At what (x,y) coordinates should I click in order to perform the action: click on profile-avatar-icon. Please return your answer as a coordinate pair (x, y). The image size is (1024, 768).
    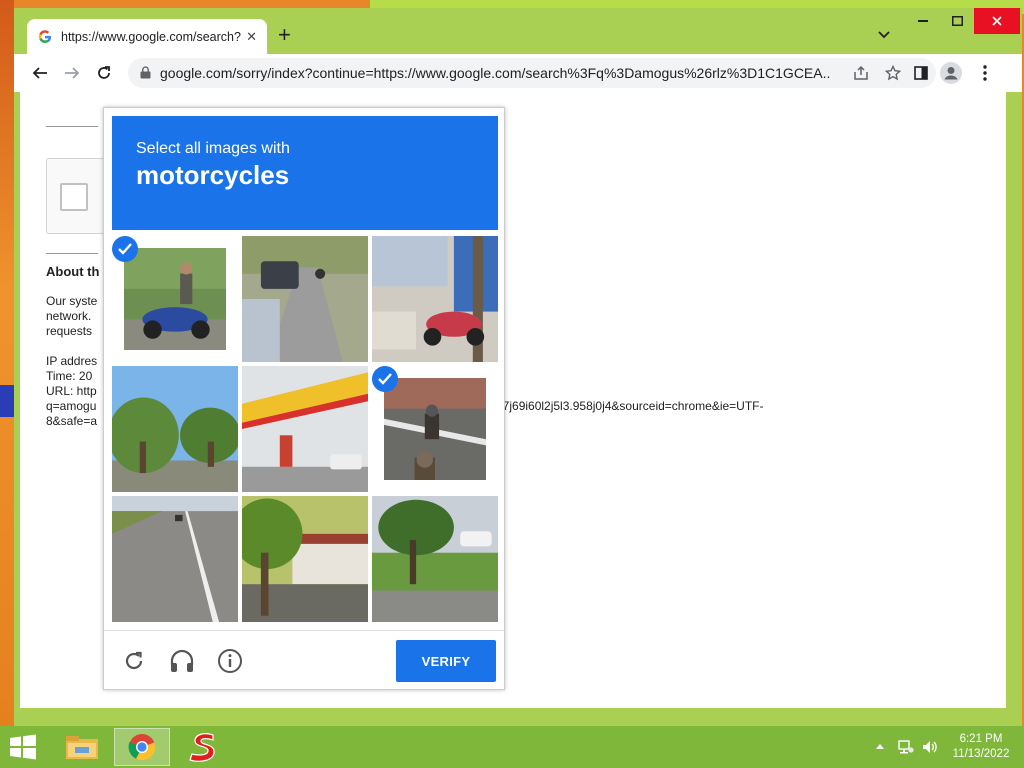
    Looking at the image, I should click on (951, 73).